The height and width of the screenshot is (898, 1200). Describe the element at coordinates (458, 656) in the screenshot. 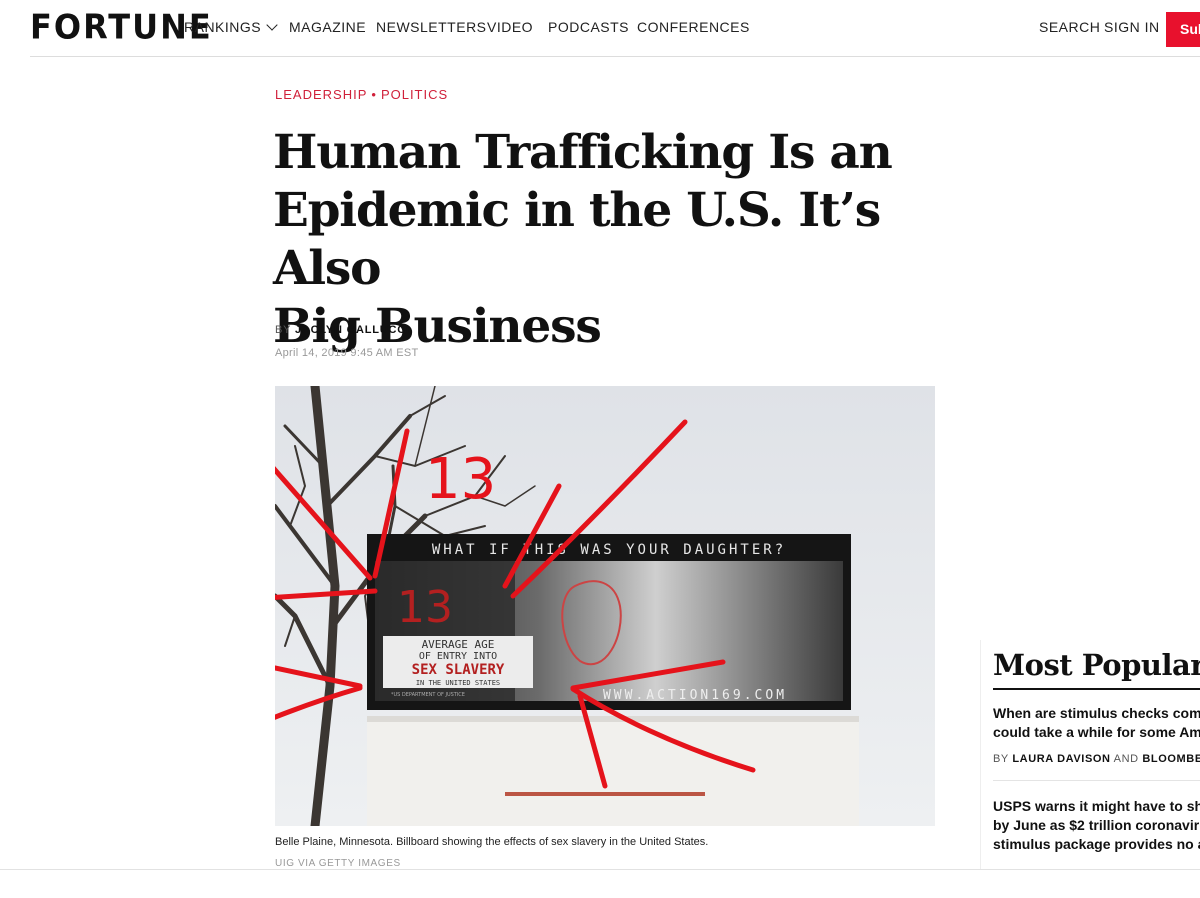

I see `billboard-line-2: OF ENTRY INTO` at that location.